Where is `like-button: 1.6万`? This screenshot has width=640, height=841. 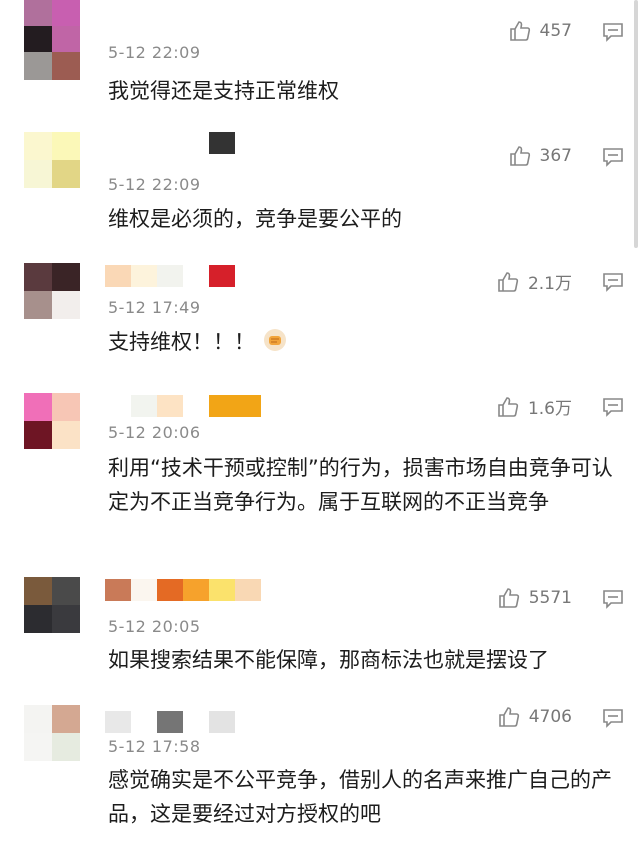 like-button: 1.6万 is located at coordinates (534, 406).